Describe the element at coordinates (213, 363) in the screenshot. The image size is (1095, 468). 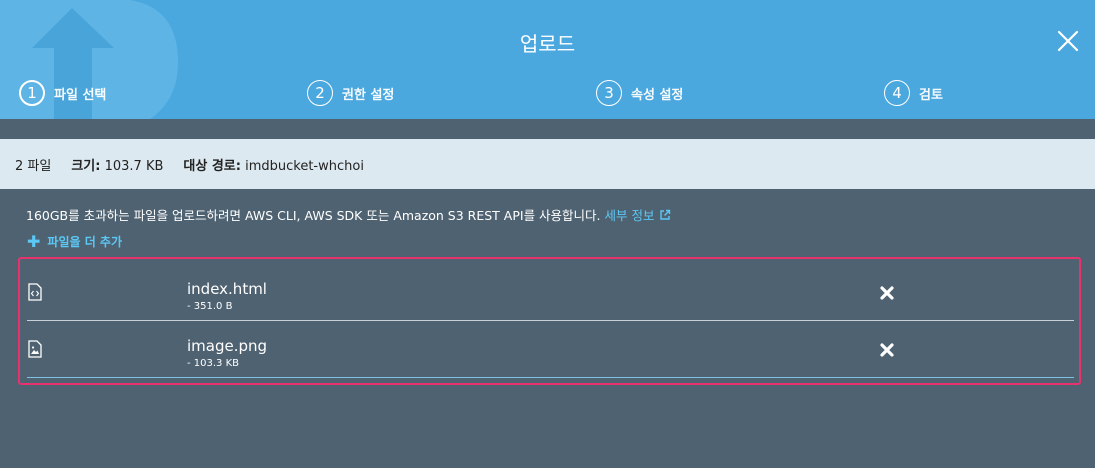
I see `file-size: - 103.3 KB` at that location.